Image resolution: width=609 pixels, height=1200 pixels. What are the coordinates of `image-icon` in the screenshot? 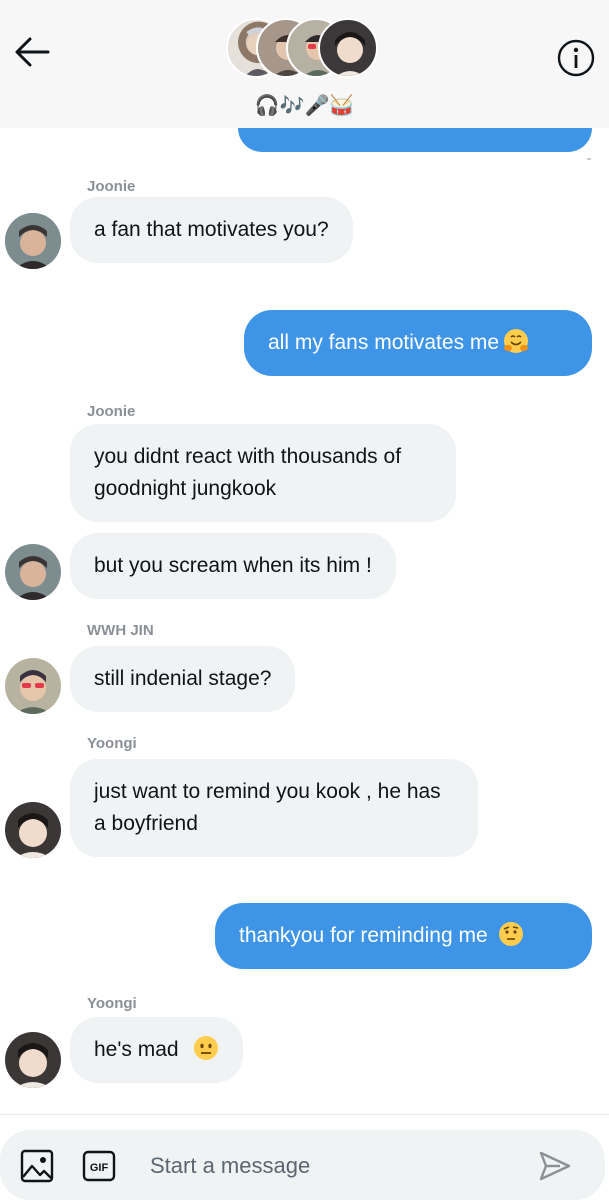 It's located at (37, 1166).